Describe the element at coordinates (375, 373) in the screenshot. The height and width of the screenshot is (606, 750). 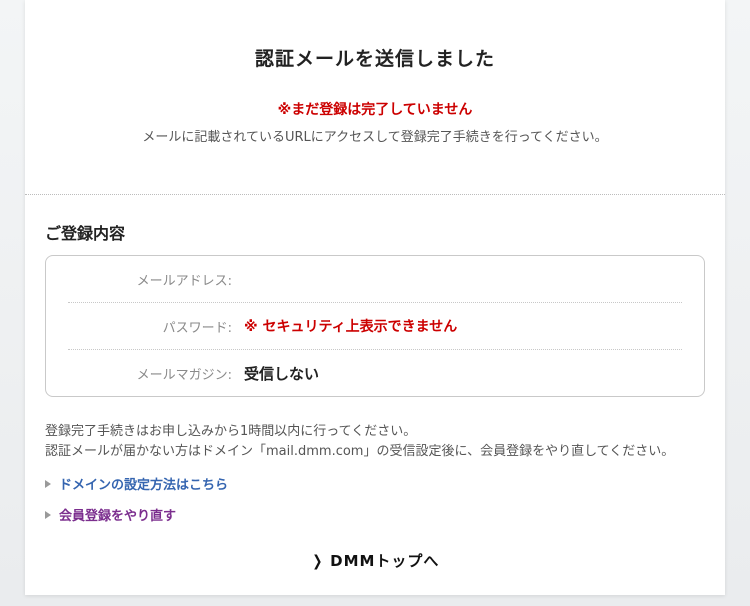
I see `mail-magazine-row: メールマガジン: 受信しない` at that location.